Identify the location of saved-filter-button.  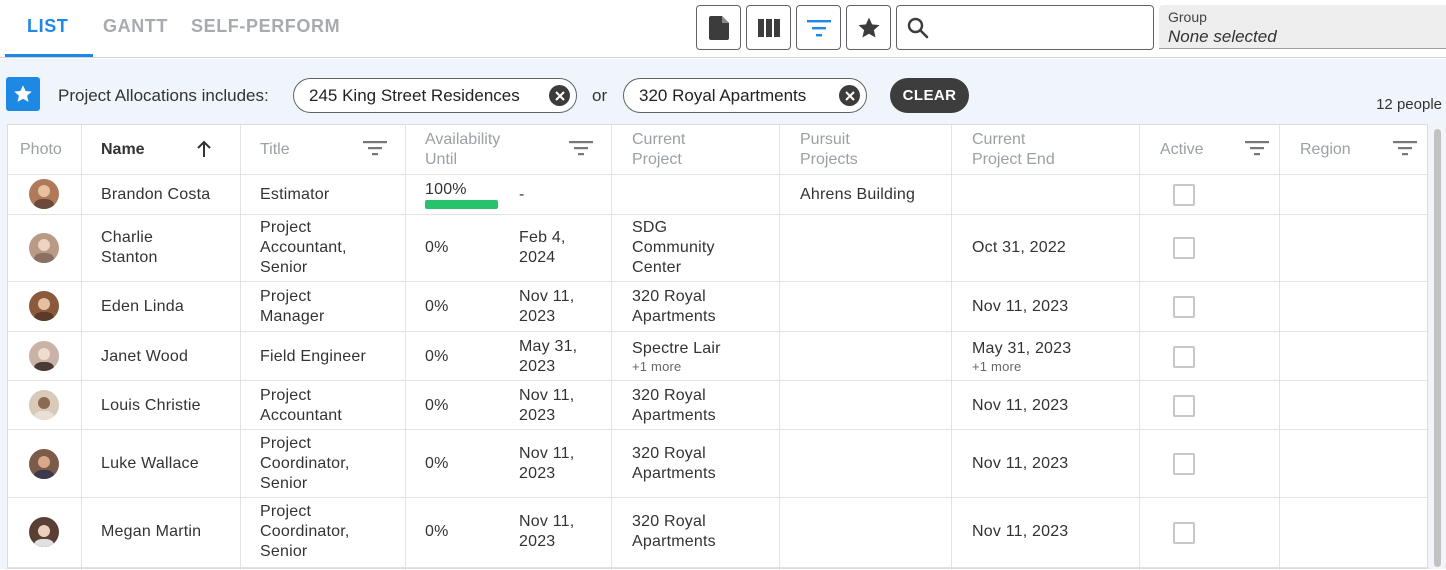
(23, 94).